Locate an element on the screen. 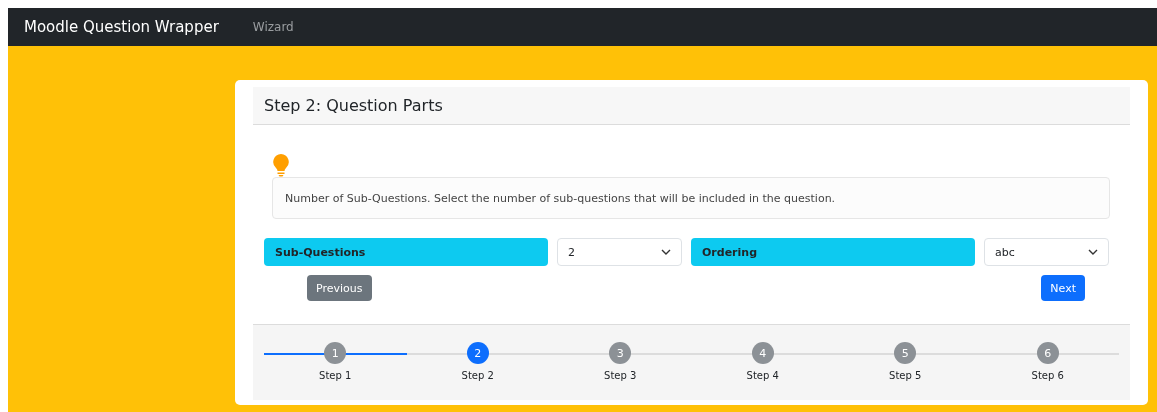 This screenshot has width=1157, height=412. nav-link: Wizard is located at coordinates (273, 27).